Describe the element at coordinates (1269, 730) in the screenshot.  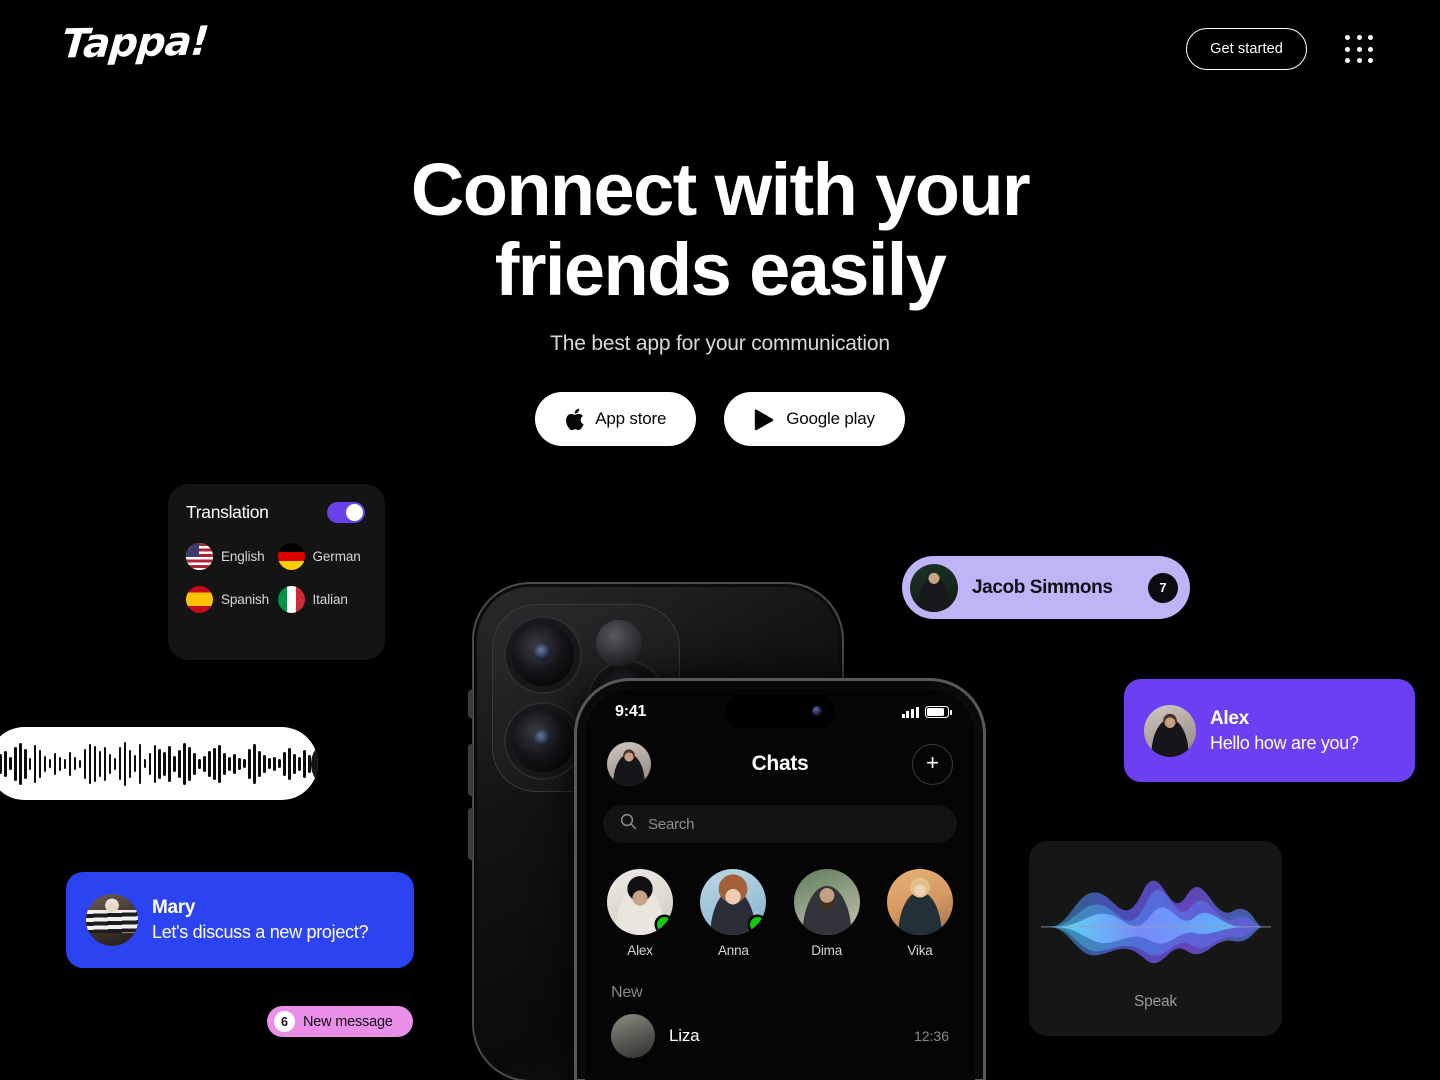
I see `message-card-alex: Alex Hello how are you?` at that location.